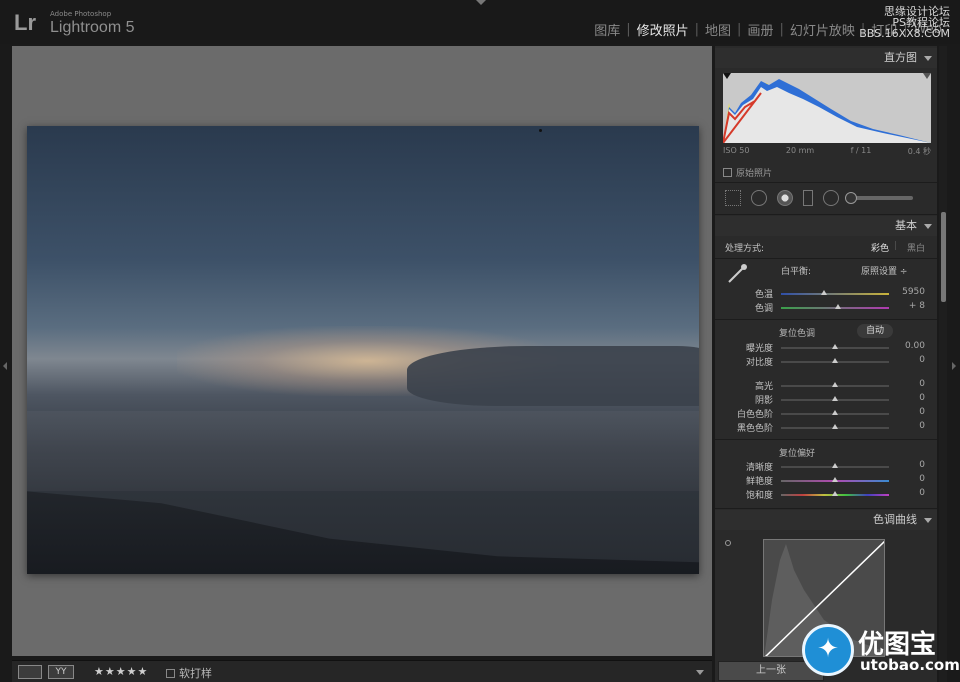 The image size is (960, 682). Describe the element at coordinates (796, 272) in the screenshot. I see `wb-label: 白平衡:` at that location.